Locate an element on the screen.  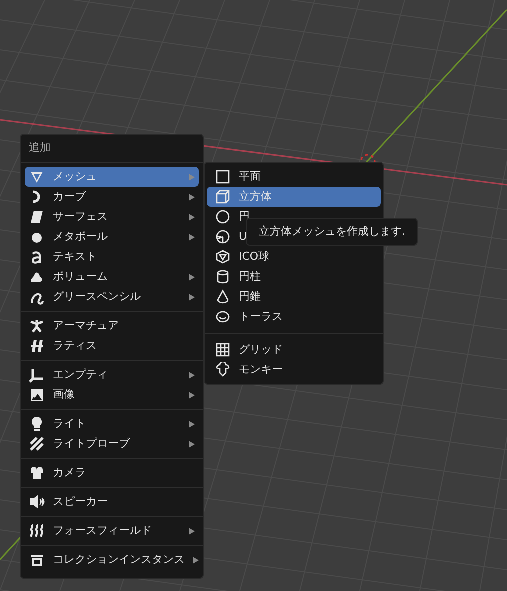
menu-title: 追加 is located at coordinates (40, 148).